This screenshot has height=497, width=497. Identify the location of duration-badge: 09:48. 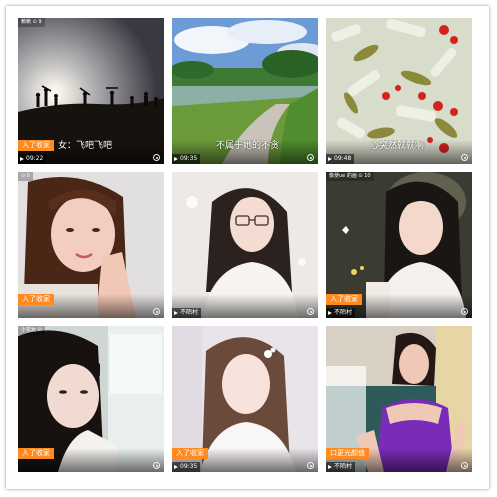
(340, 159).